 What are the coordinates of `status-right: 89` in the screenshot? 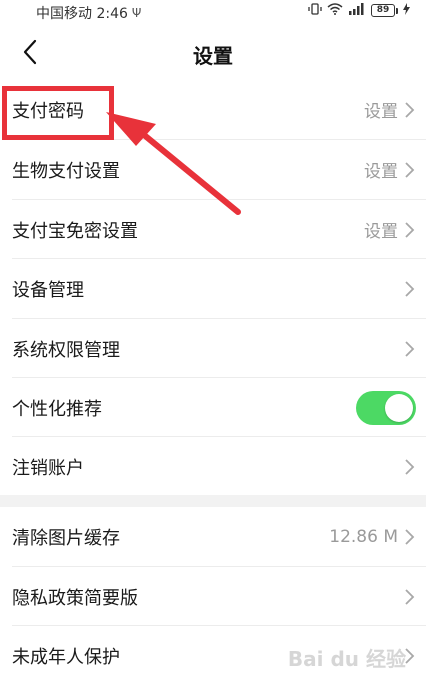 It's located at (359, 10).